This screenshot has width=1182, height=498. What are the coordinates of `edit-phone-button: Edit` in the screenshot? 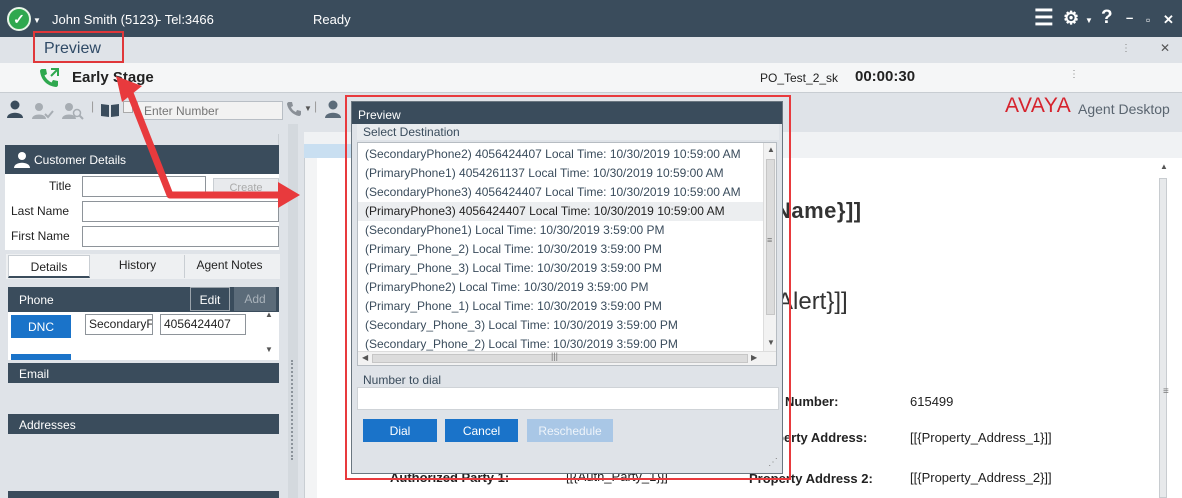 It's located at (210, 299).